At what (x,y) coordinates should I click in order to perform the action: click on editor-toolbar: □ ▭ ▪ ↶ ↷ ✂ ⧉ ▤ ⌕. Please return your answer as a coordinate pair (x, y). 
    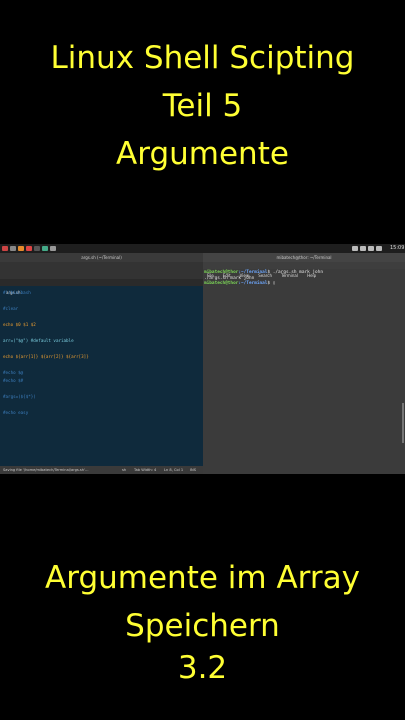
    Looking at the image, I should click on (101, 277).